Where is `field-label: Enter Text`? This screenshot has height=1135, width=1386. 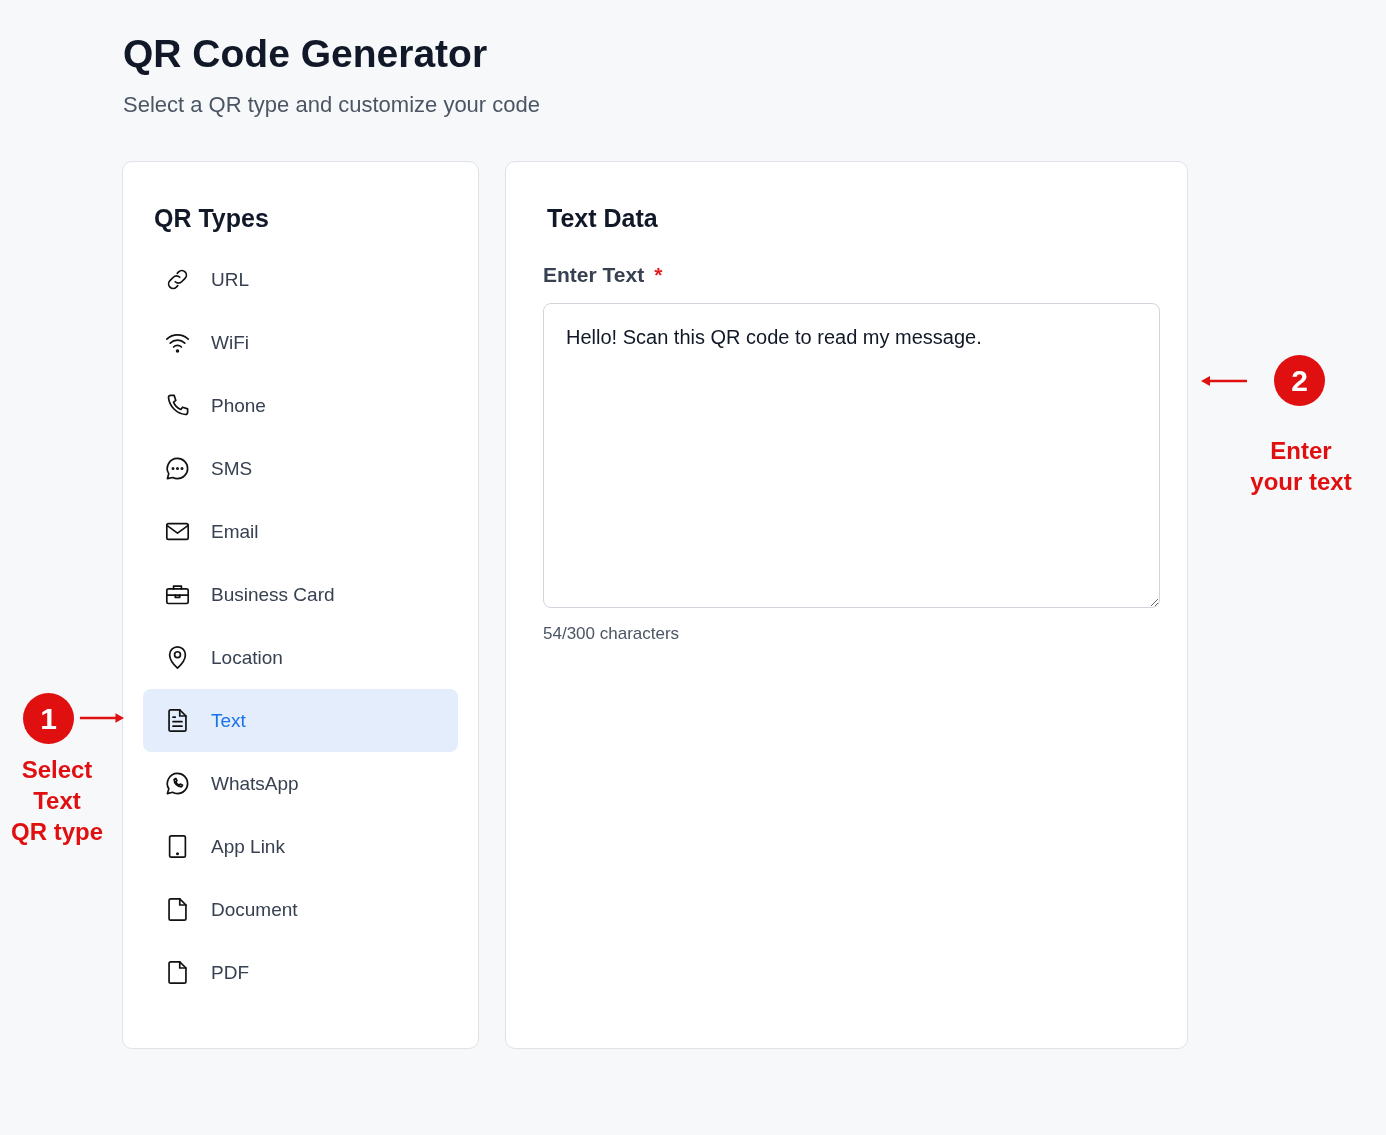 field-label: Enter Text is located at coordinates (594, 275).